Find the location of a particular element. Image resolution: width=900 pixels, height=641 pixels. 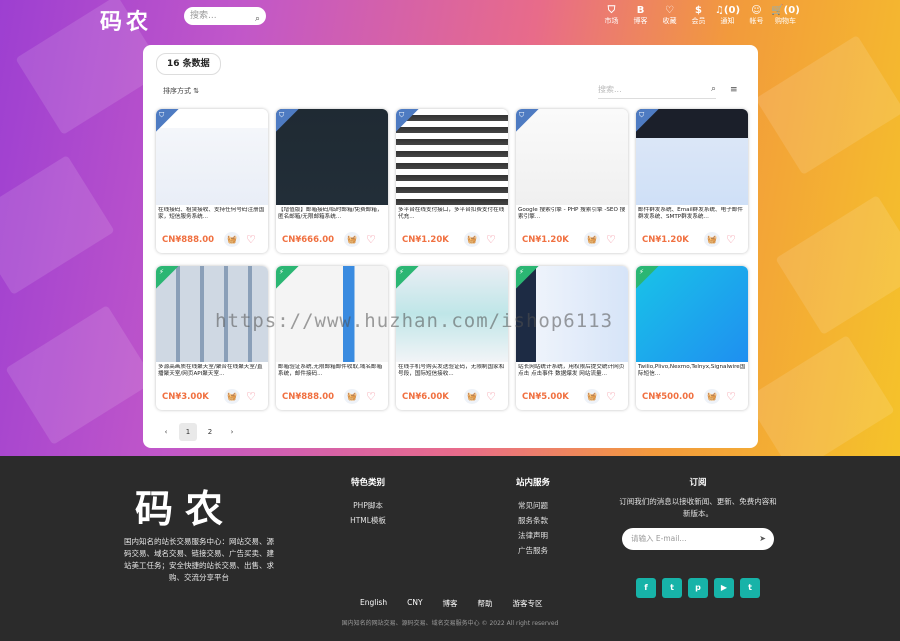

next-page-button: › is located at coordinates (232, 432).